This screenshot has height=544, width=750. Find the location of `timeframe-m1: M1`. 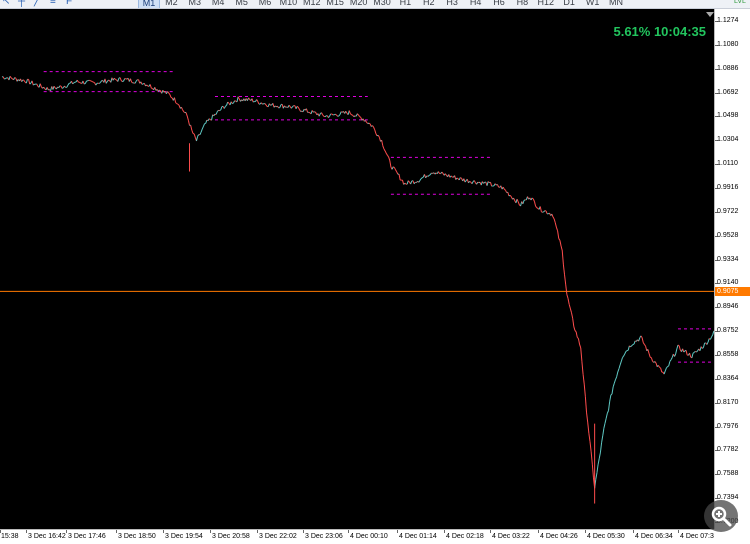

timeframe-m1: M1 is located at coordinates (149, 4).